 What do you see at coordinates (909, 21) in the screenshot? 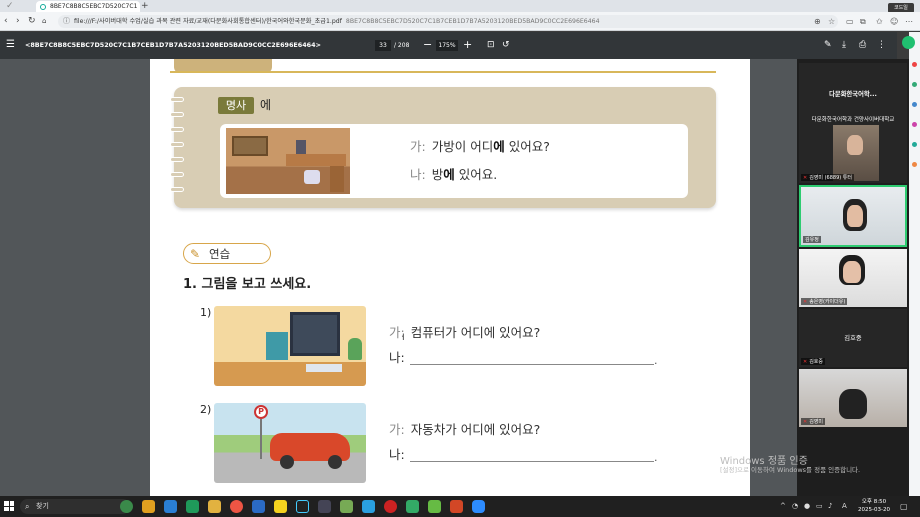
I see `more-icon: ⋯` at bounding box center [909, 21].